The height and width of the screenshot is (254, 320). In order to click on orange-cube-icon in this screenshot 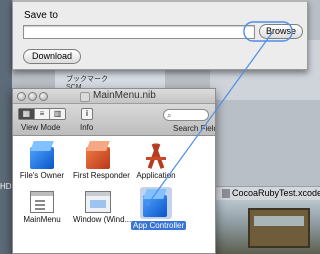, I will do `click(98, 155)`.